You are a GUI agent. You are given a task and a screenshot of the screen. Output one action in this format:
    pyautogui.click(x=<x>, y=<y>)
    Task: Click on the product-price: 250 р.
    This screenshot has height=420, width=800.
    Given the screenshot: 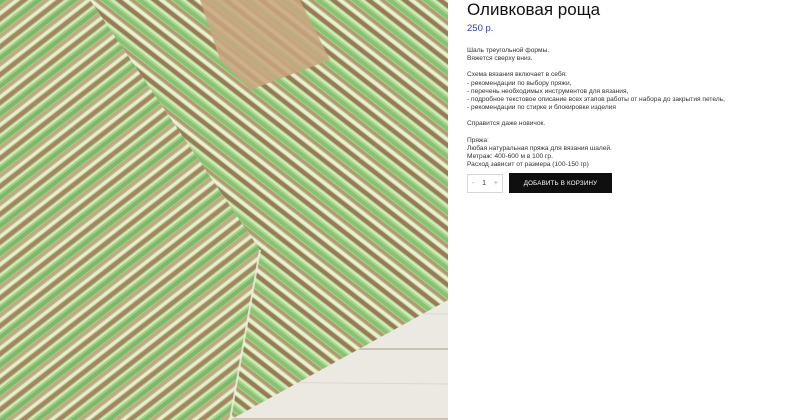 What is the action you would take?
    pyautogui.click(x=480, y=28)
    